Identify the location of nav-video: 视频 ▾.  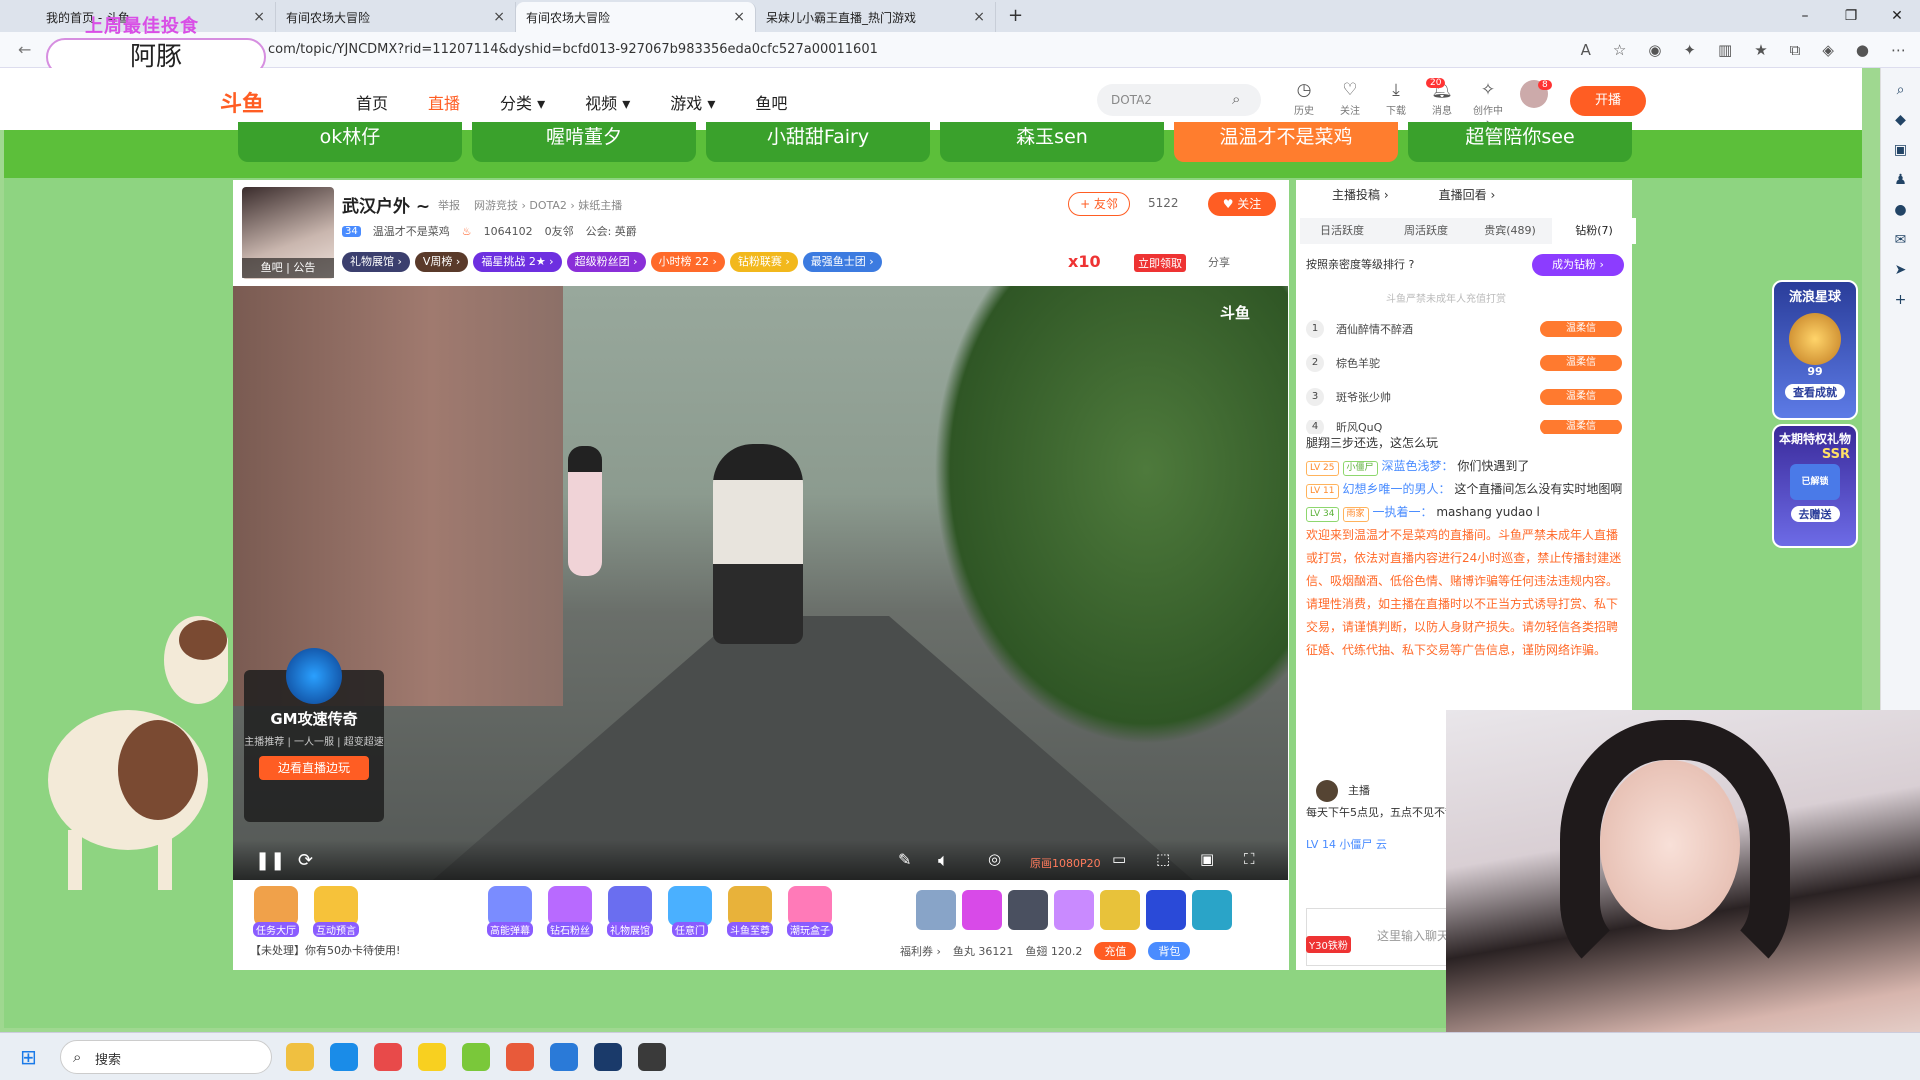
(607, 102).